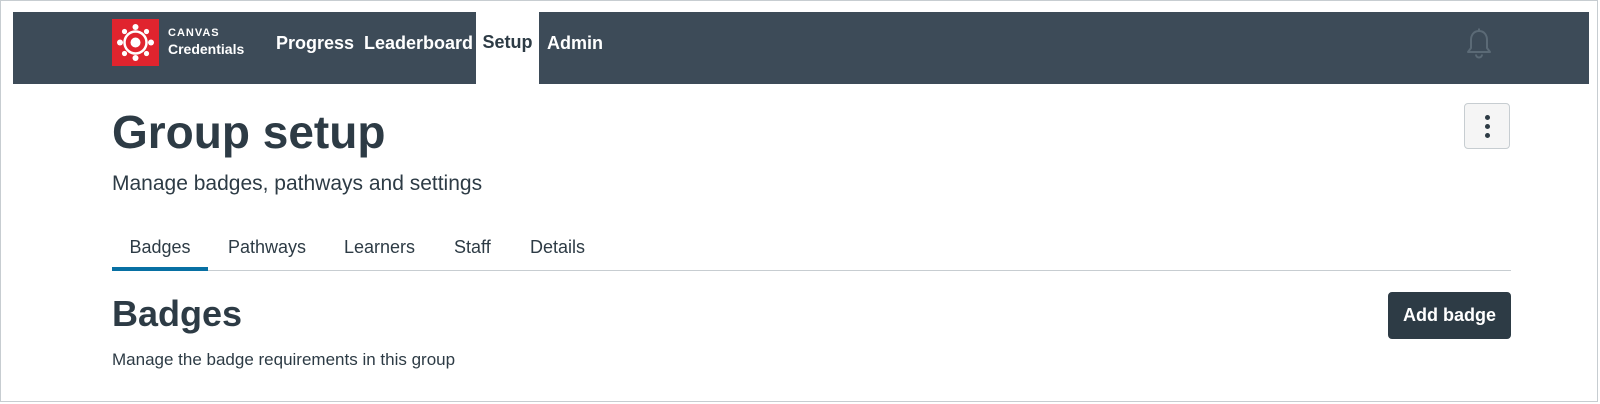 The height and width of the screenshot is (404, 1600). Describe the element at coordinates (1449, 315) in the screenshot. I see `add-badge-button: Add badge` at that location.